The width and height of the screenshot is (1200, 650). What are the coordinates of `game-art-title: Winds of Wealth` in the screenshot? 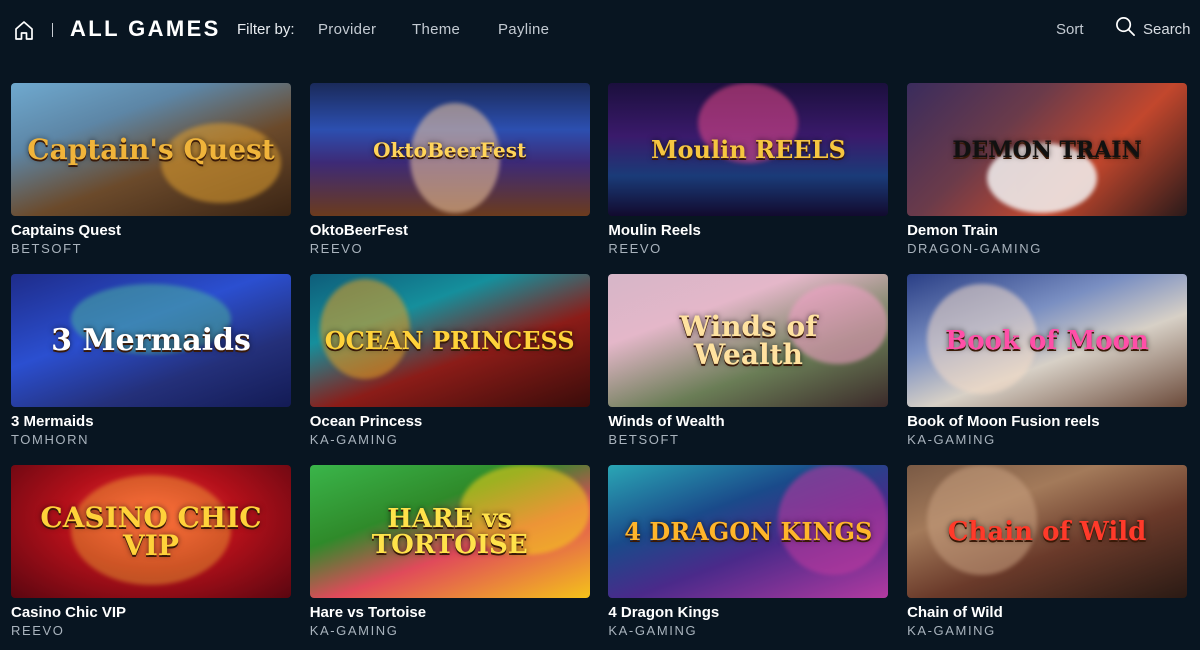 It's located at (748, 340).